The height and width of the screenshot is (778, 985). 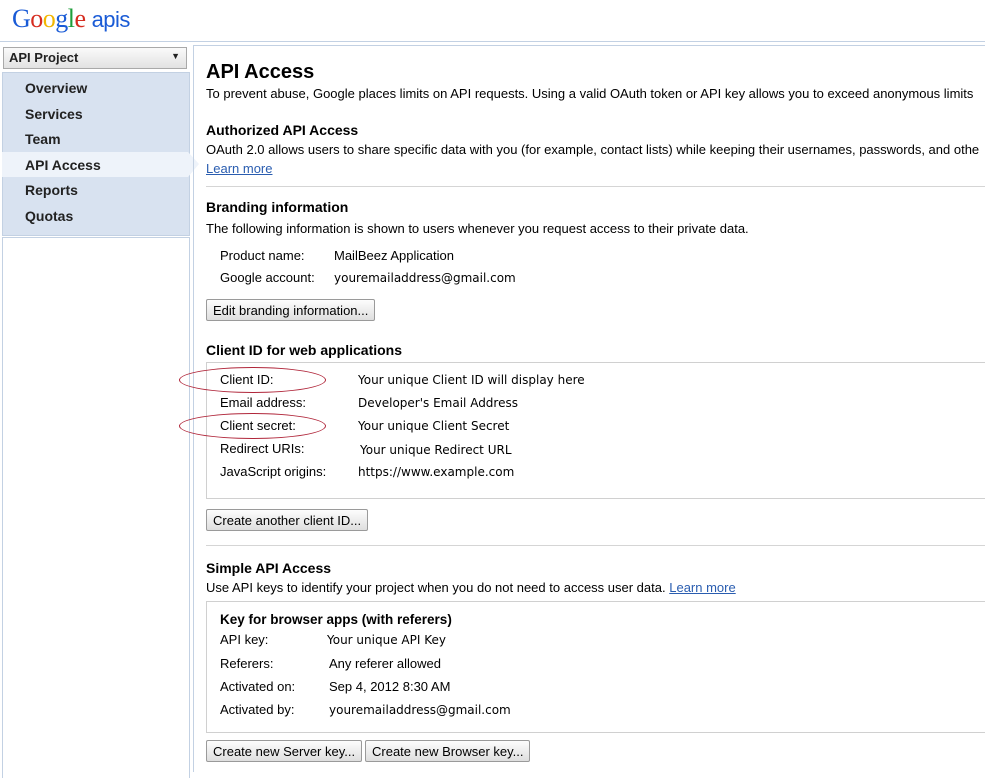 I want to click on sidebar-item-api-access: API Access, so click(x=63, y=165).